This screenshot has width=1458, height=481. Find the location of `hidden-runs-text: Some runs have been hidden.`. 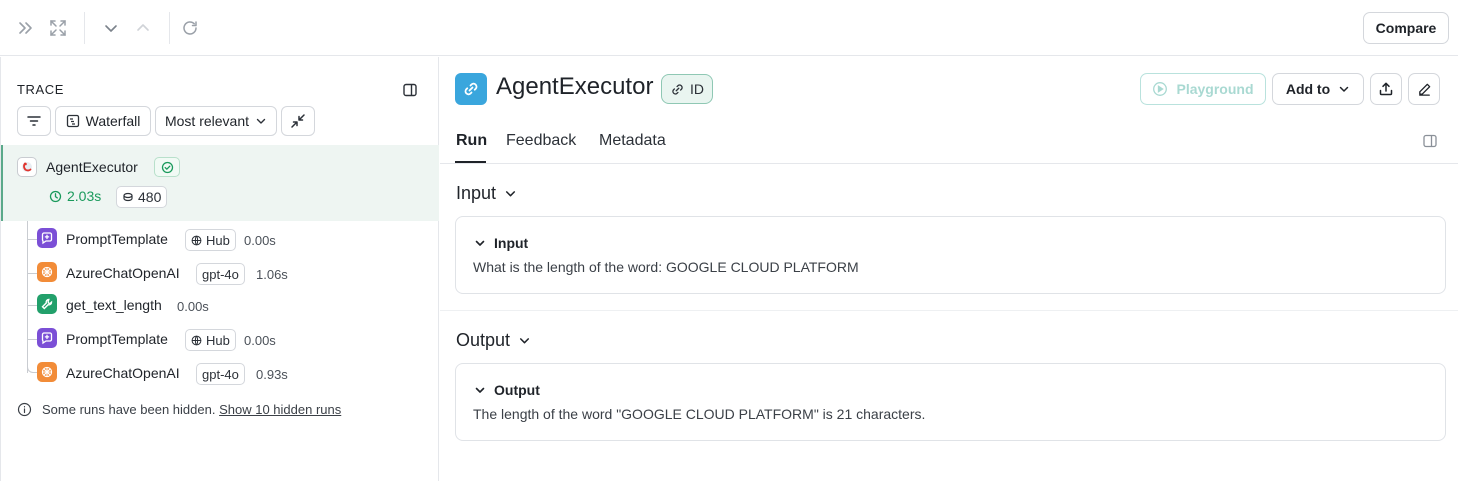

hidden-runs-text: Some runs have been hidden. is located at coordinates (129, 409).